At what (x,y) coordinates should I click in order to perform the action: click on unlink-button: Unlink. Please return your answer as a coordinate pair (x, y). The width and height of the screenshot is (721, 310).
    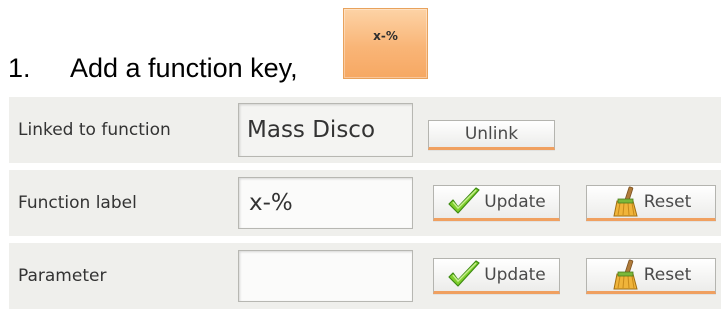
    Looking at the image, I should click on (491, 135).